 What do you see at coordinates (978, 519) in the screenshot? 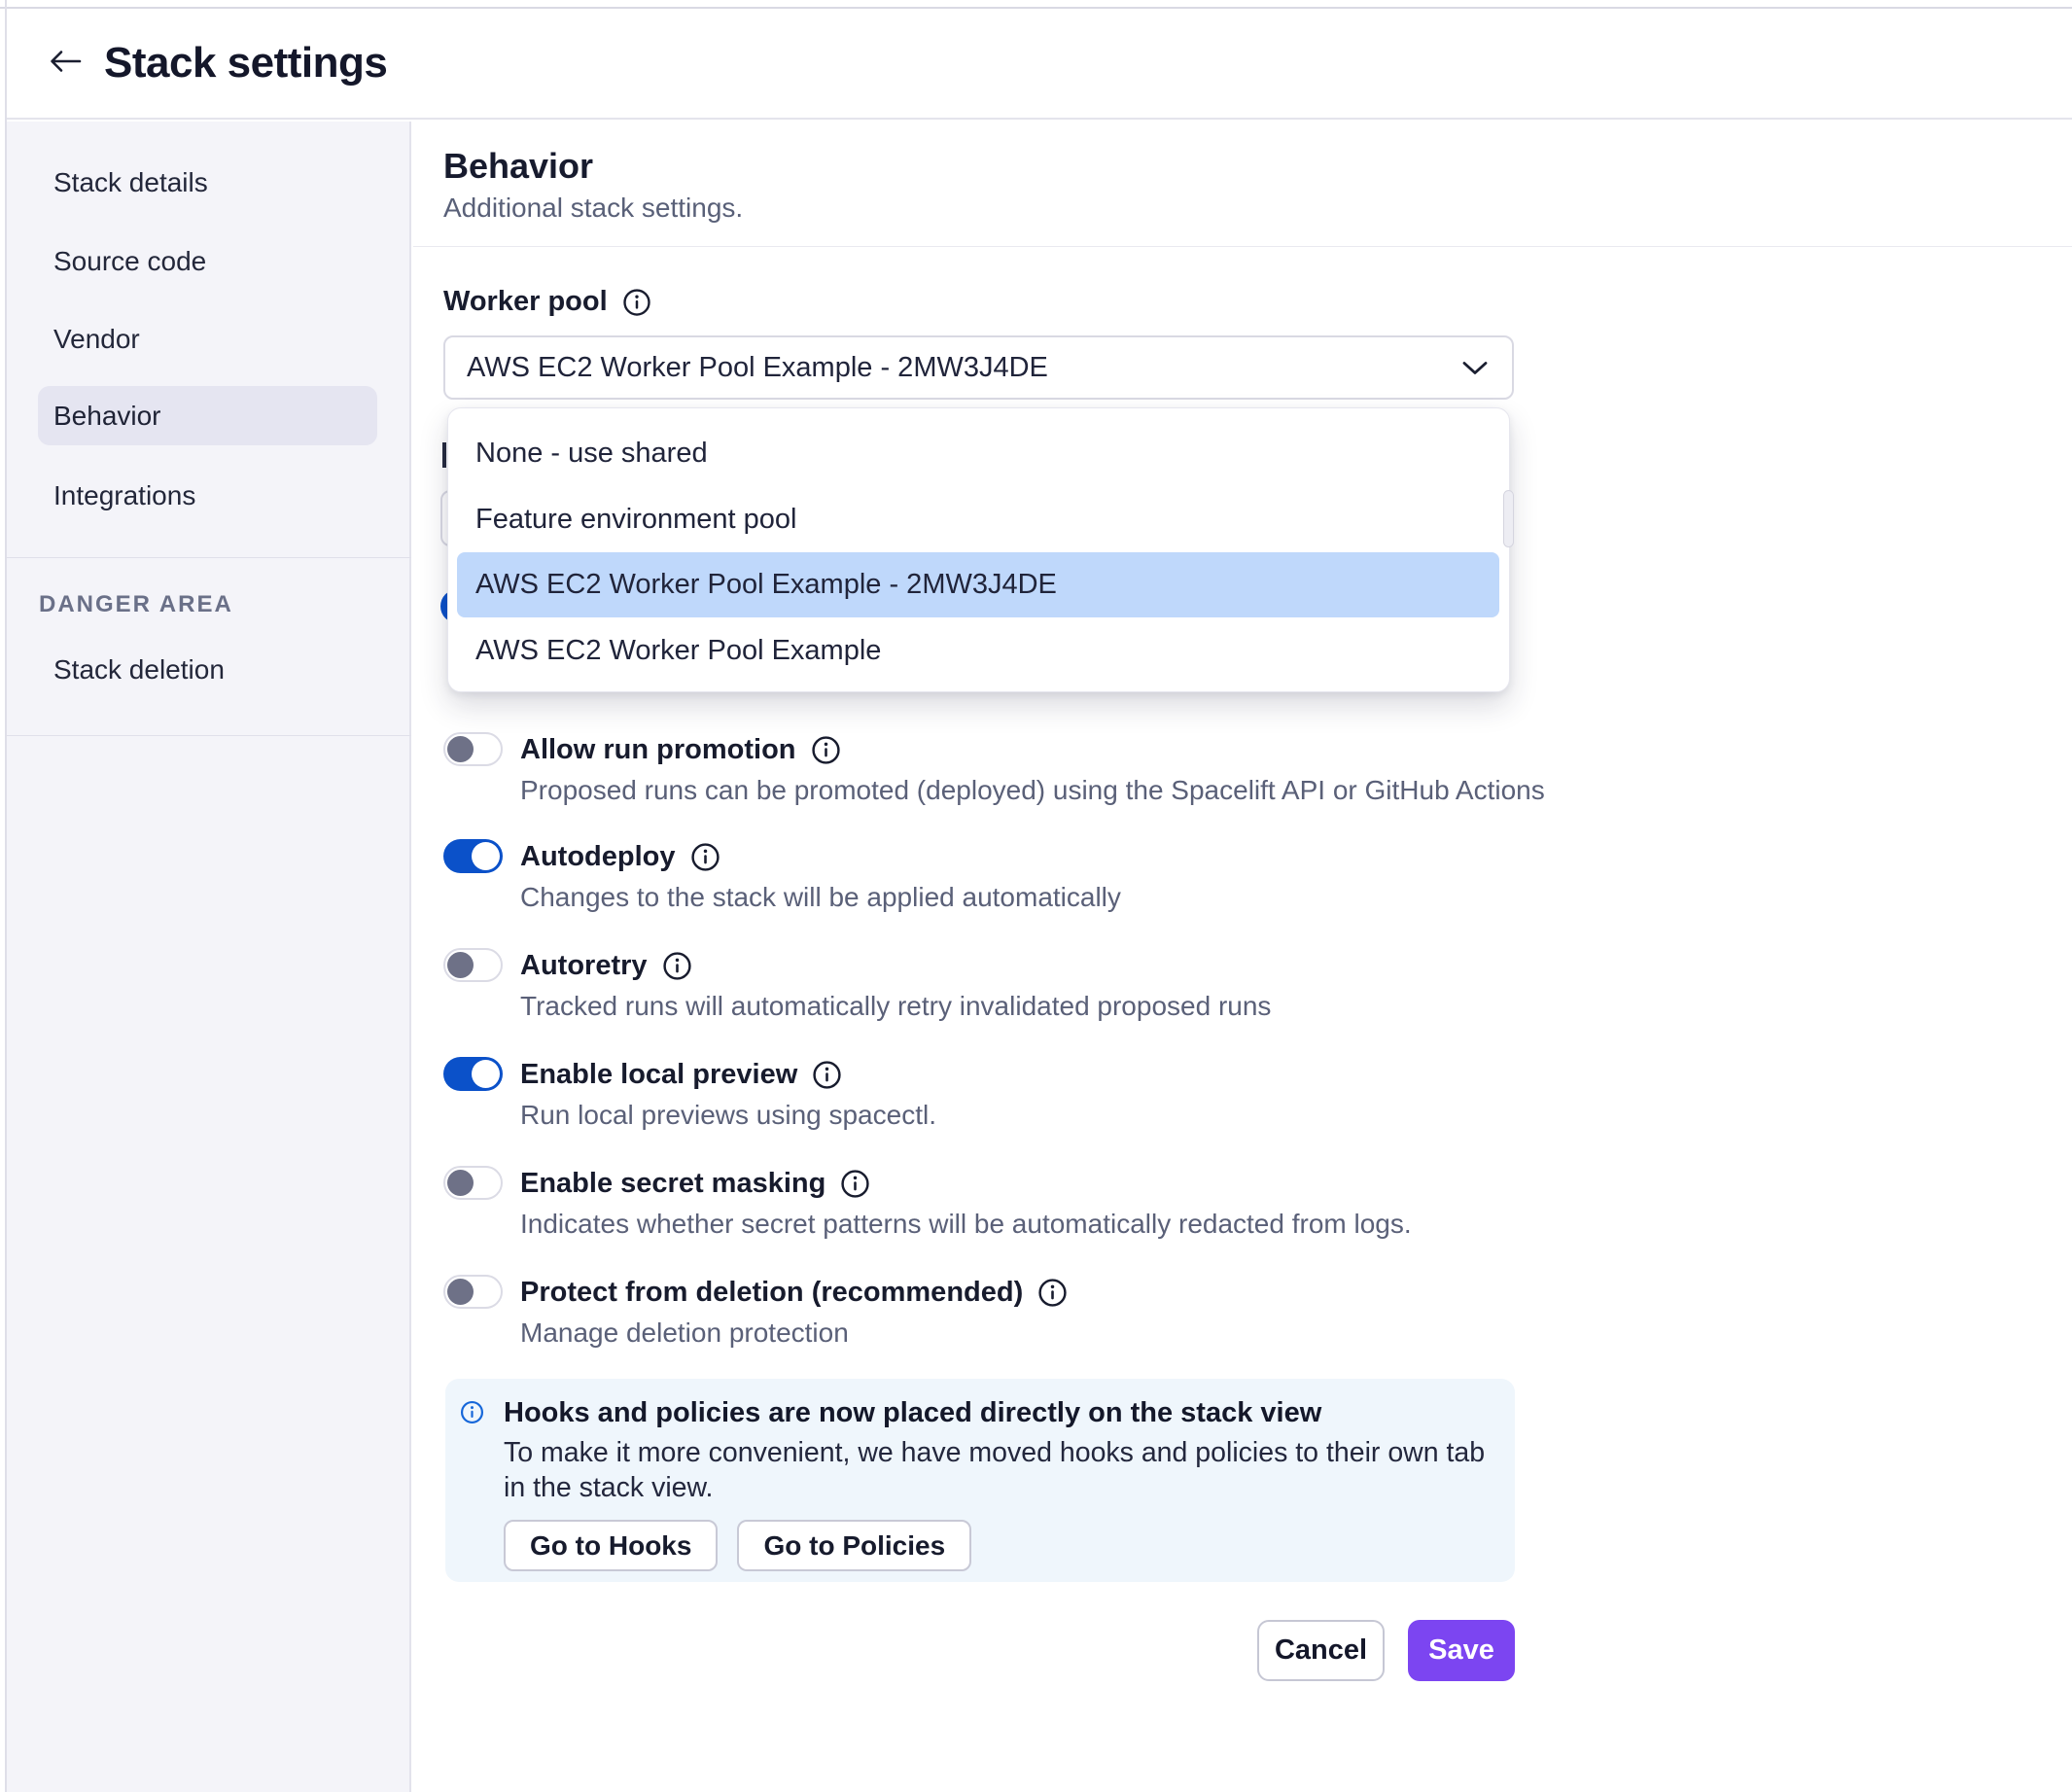
I see `dropdown-option-feature-pool: Feature environment pool` at bounding box center [978, 519].